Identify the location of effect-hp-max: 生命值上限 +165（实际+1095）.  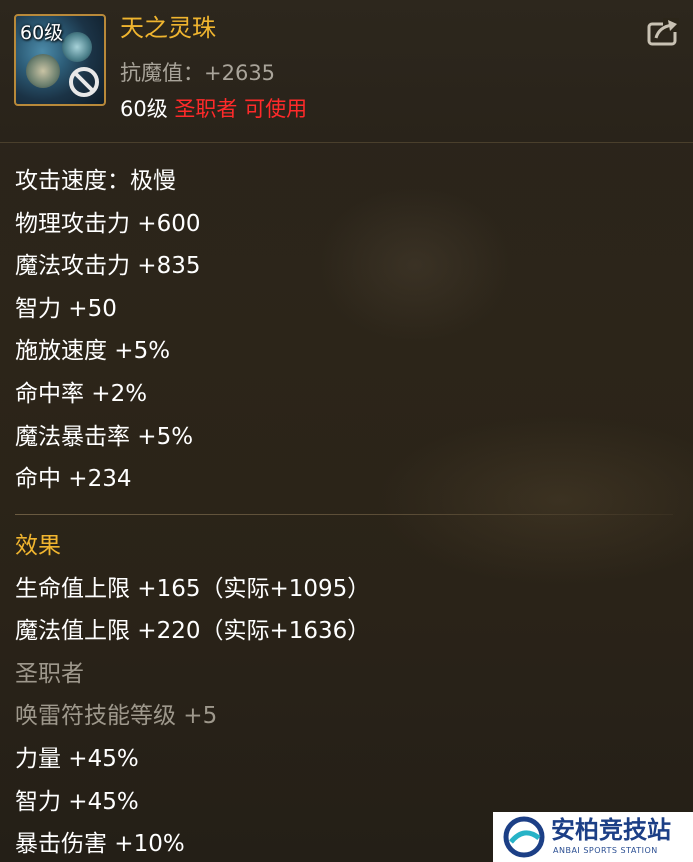
(193, 588).